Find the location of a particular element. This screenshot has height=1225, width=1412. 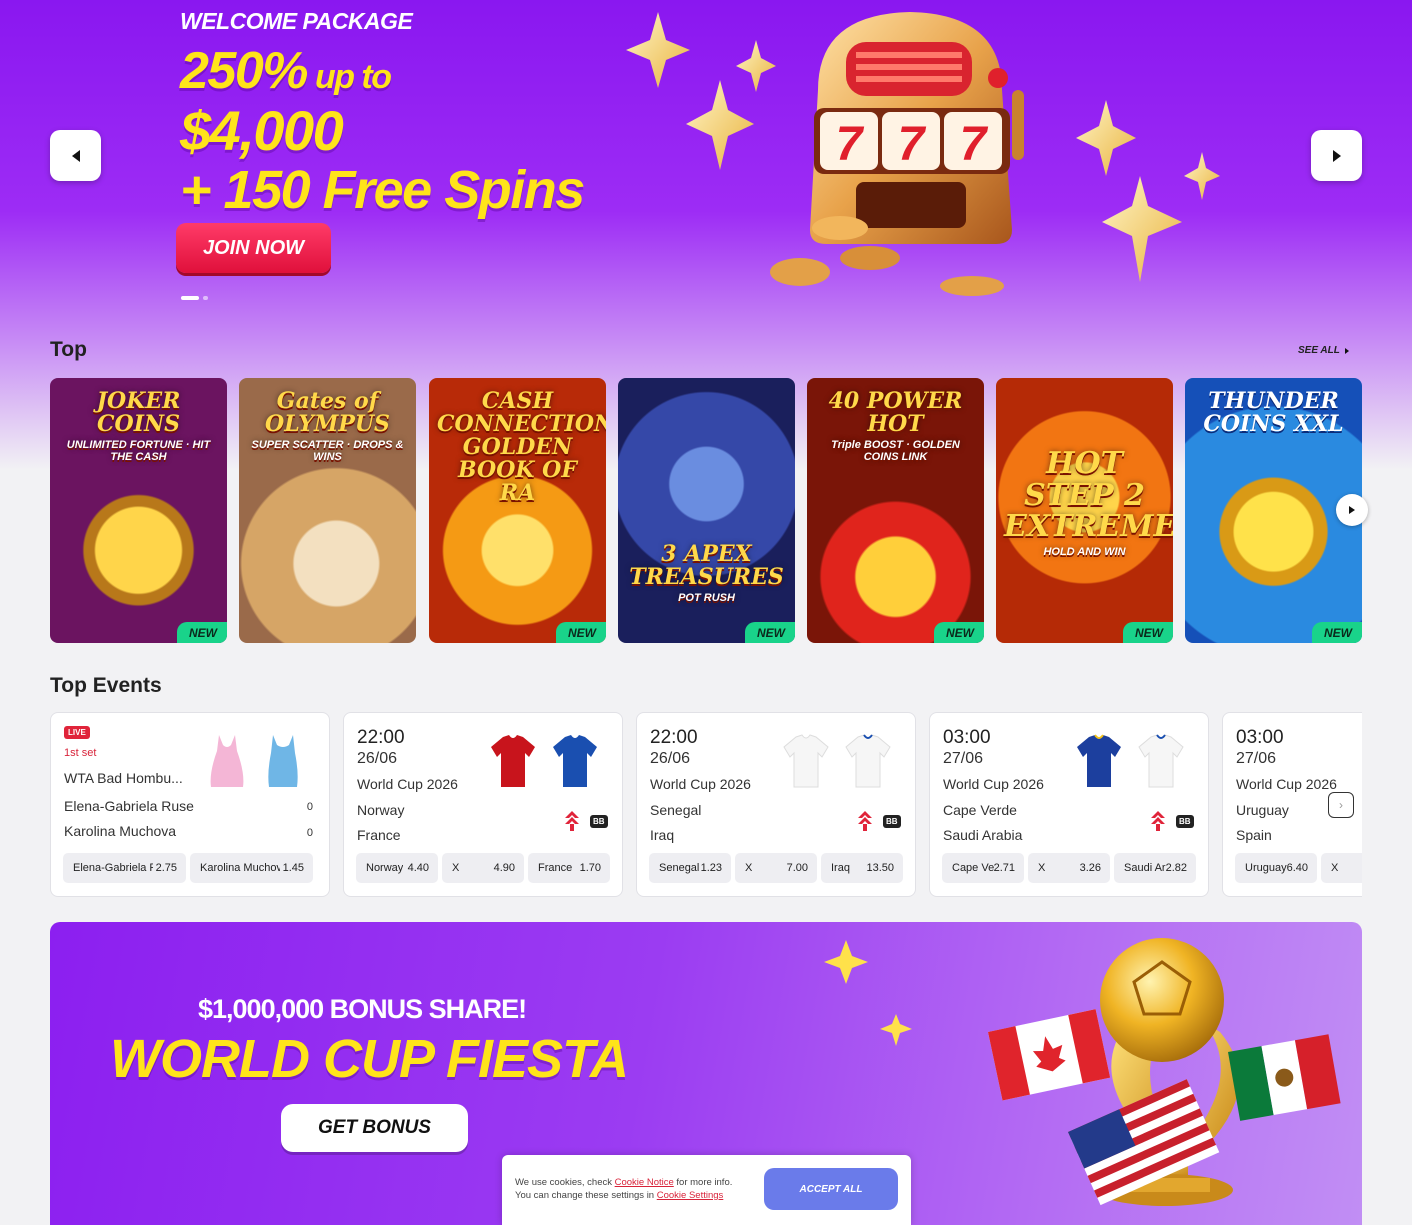

event-time: 03:00 is located at coordinates (1260, 737).